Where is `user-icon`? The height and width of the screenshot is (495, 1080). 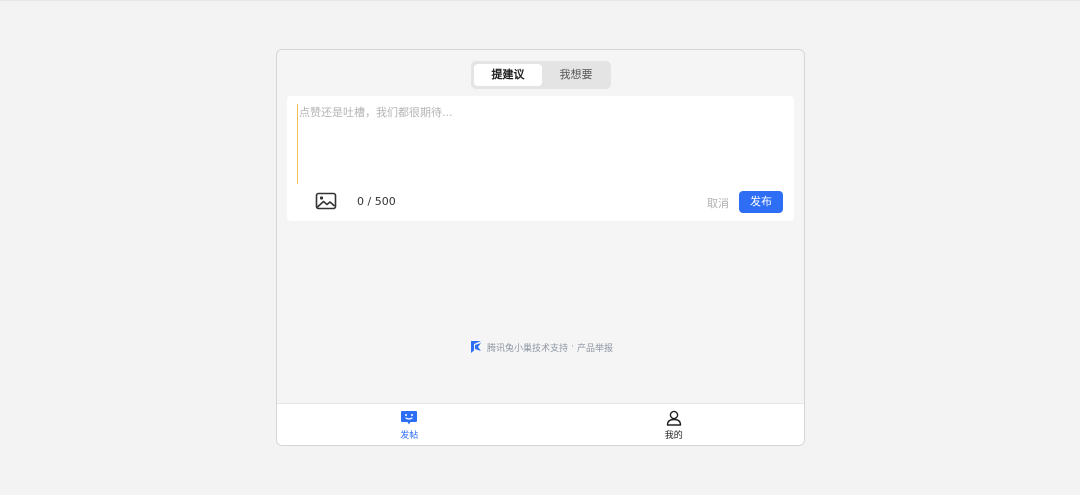 user-icon is located at coordinates (674, 418).